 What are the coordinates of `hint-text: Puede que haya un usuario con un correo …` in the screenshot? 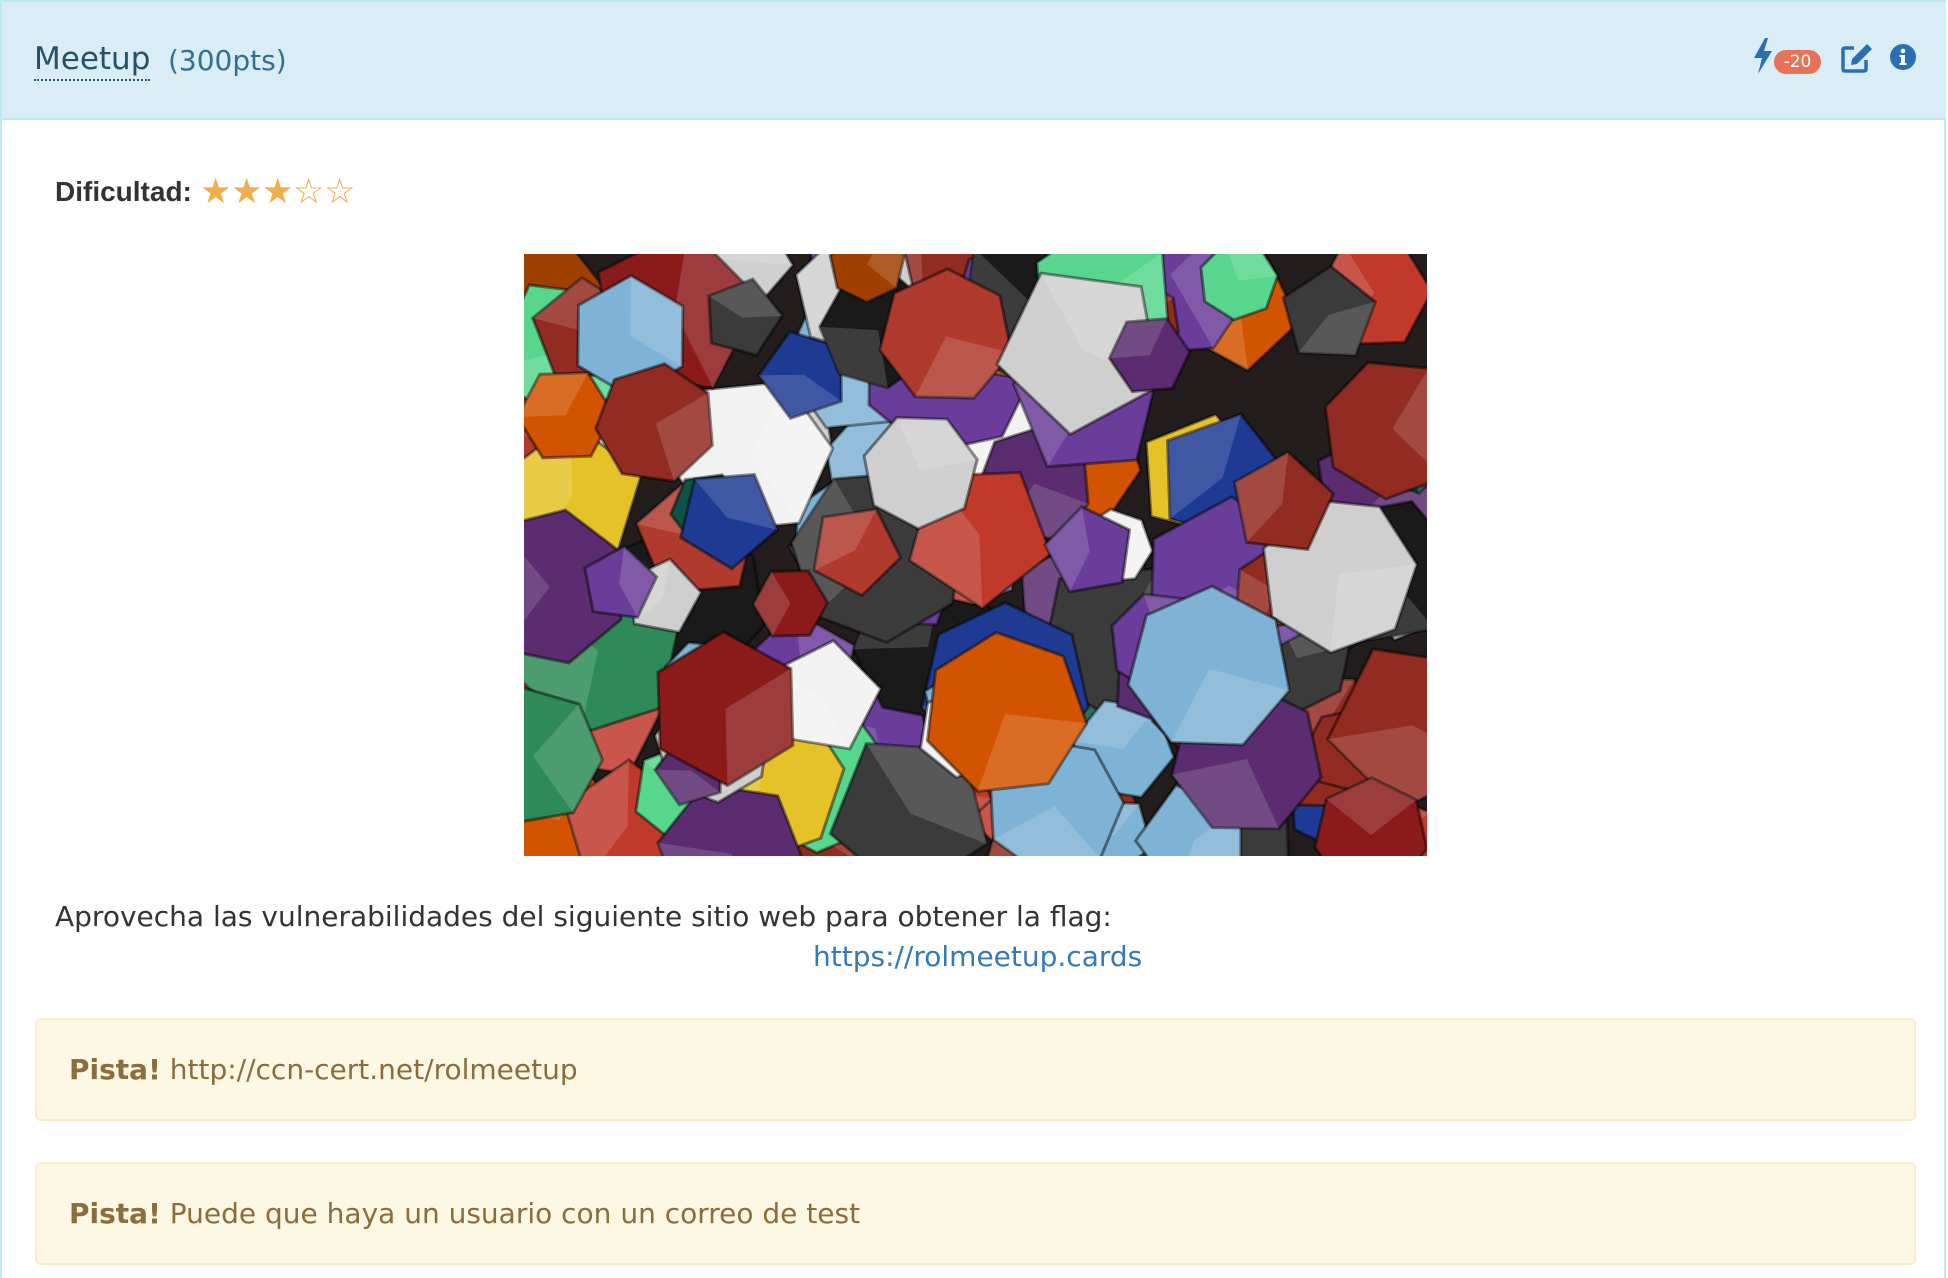 It's located at (515, 1213).